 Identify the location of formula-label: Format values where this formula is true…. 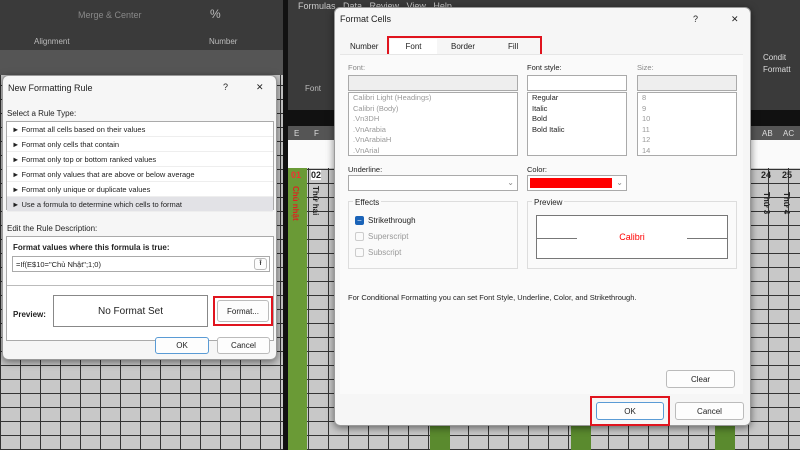
(91, 247).